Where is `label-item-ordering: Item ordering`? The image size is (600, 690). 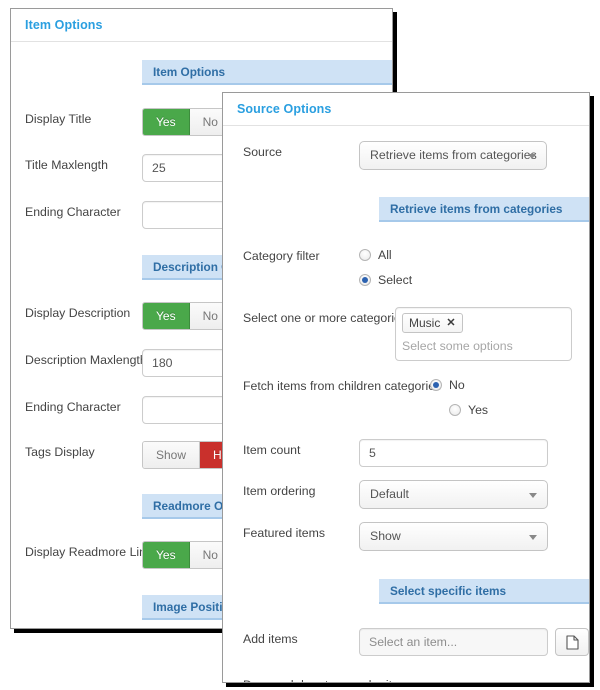 label-item-ordering: Item ordering is located at coordinates (279, 491).